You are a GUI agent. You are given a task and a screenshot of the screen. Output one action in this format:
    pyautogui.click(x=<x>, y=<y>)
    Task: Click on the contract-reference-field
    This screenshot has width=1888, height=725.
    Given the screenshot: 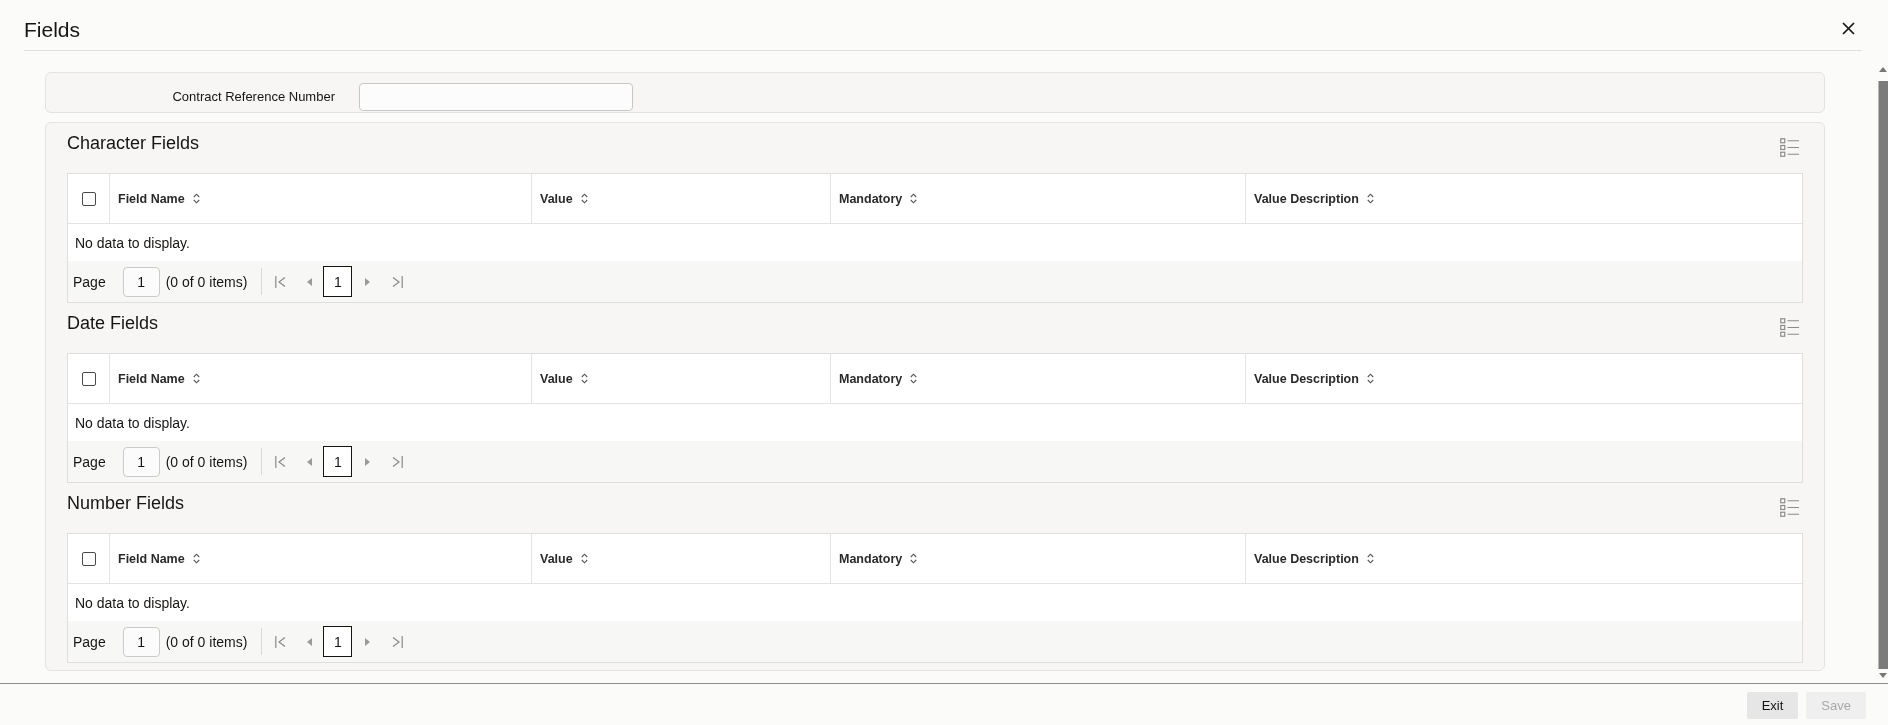 What is the action you would take?
    pyautogui.click(x=496, y=96)
    